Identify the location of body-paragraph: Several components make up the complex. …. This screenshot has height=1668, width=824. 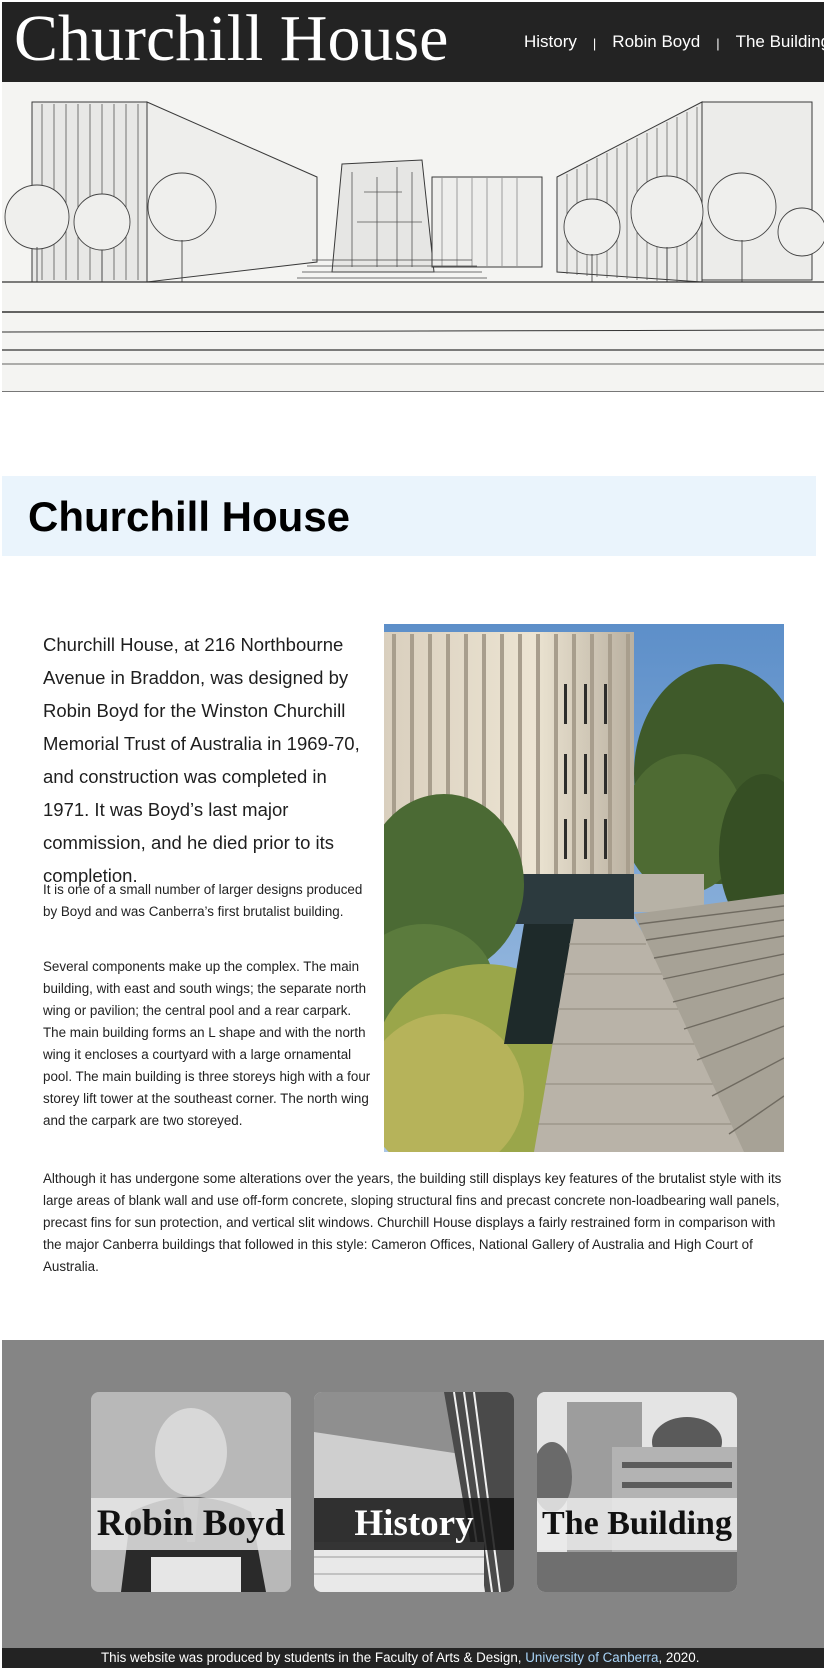
(207, 1043).